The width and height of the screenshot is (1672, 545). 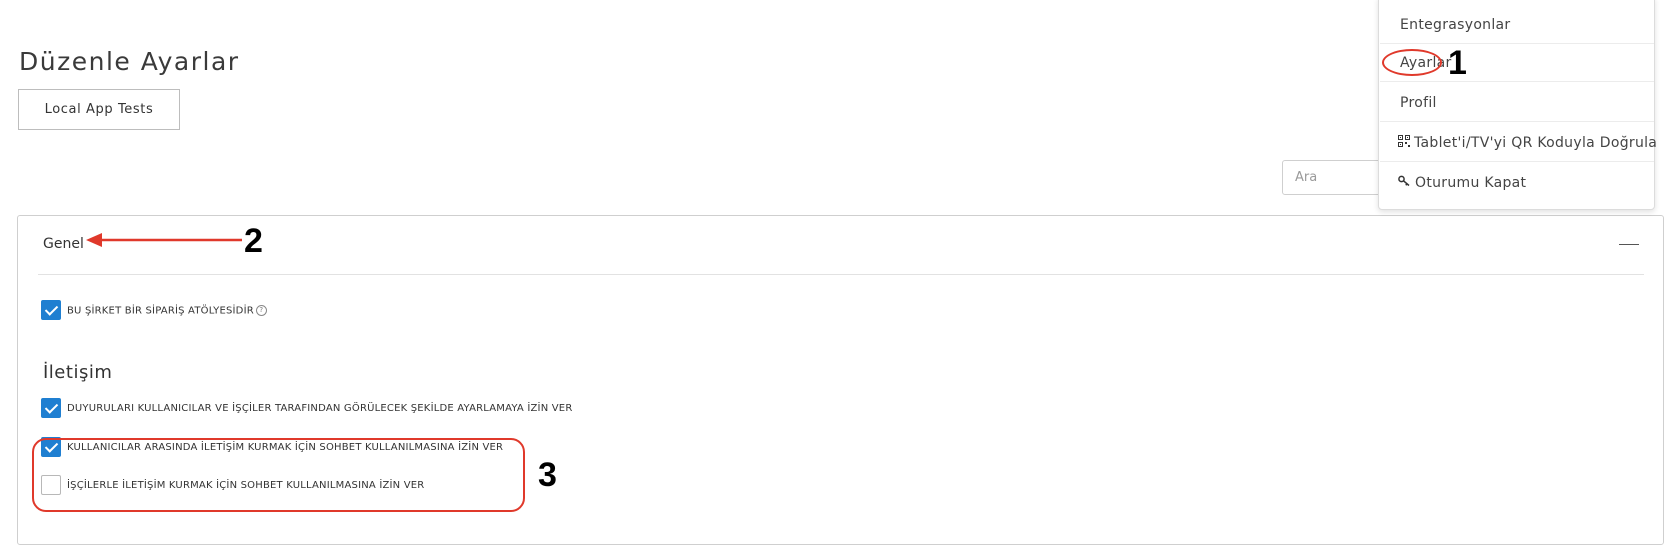 I want to click on annotation-number-3: 3, so click(x=547, y=475).